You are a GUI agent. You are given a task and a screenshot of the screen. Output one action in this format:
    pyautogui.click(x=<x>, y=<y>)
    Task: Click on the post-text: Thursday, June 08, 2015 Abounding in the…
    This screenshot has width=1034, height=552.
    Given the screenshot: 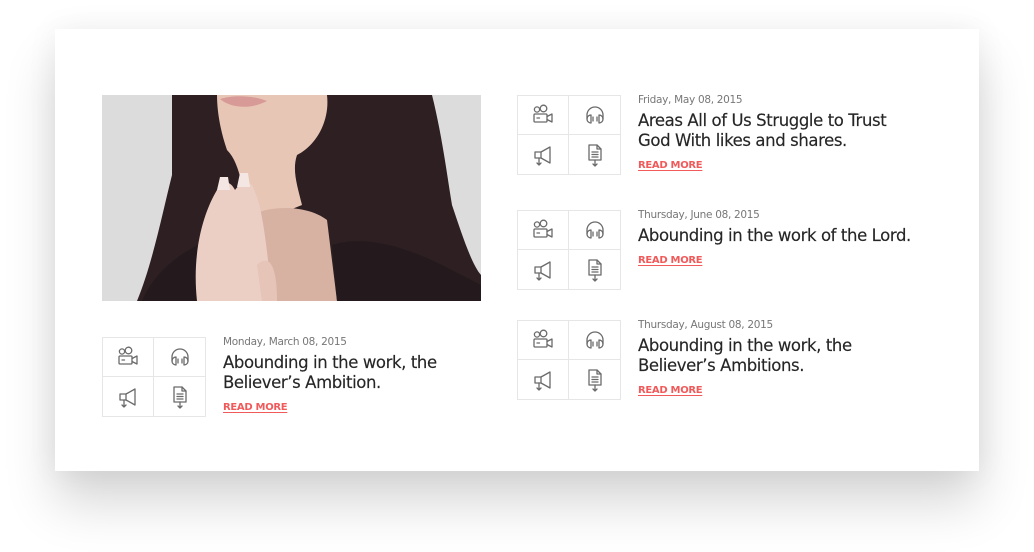 What is the action you would take?
    pyautogui.click(x=778, y=238)
    